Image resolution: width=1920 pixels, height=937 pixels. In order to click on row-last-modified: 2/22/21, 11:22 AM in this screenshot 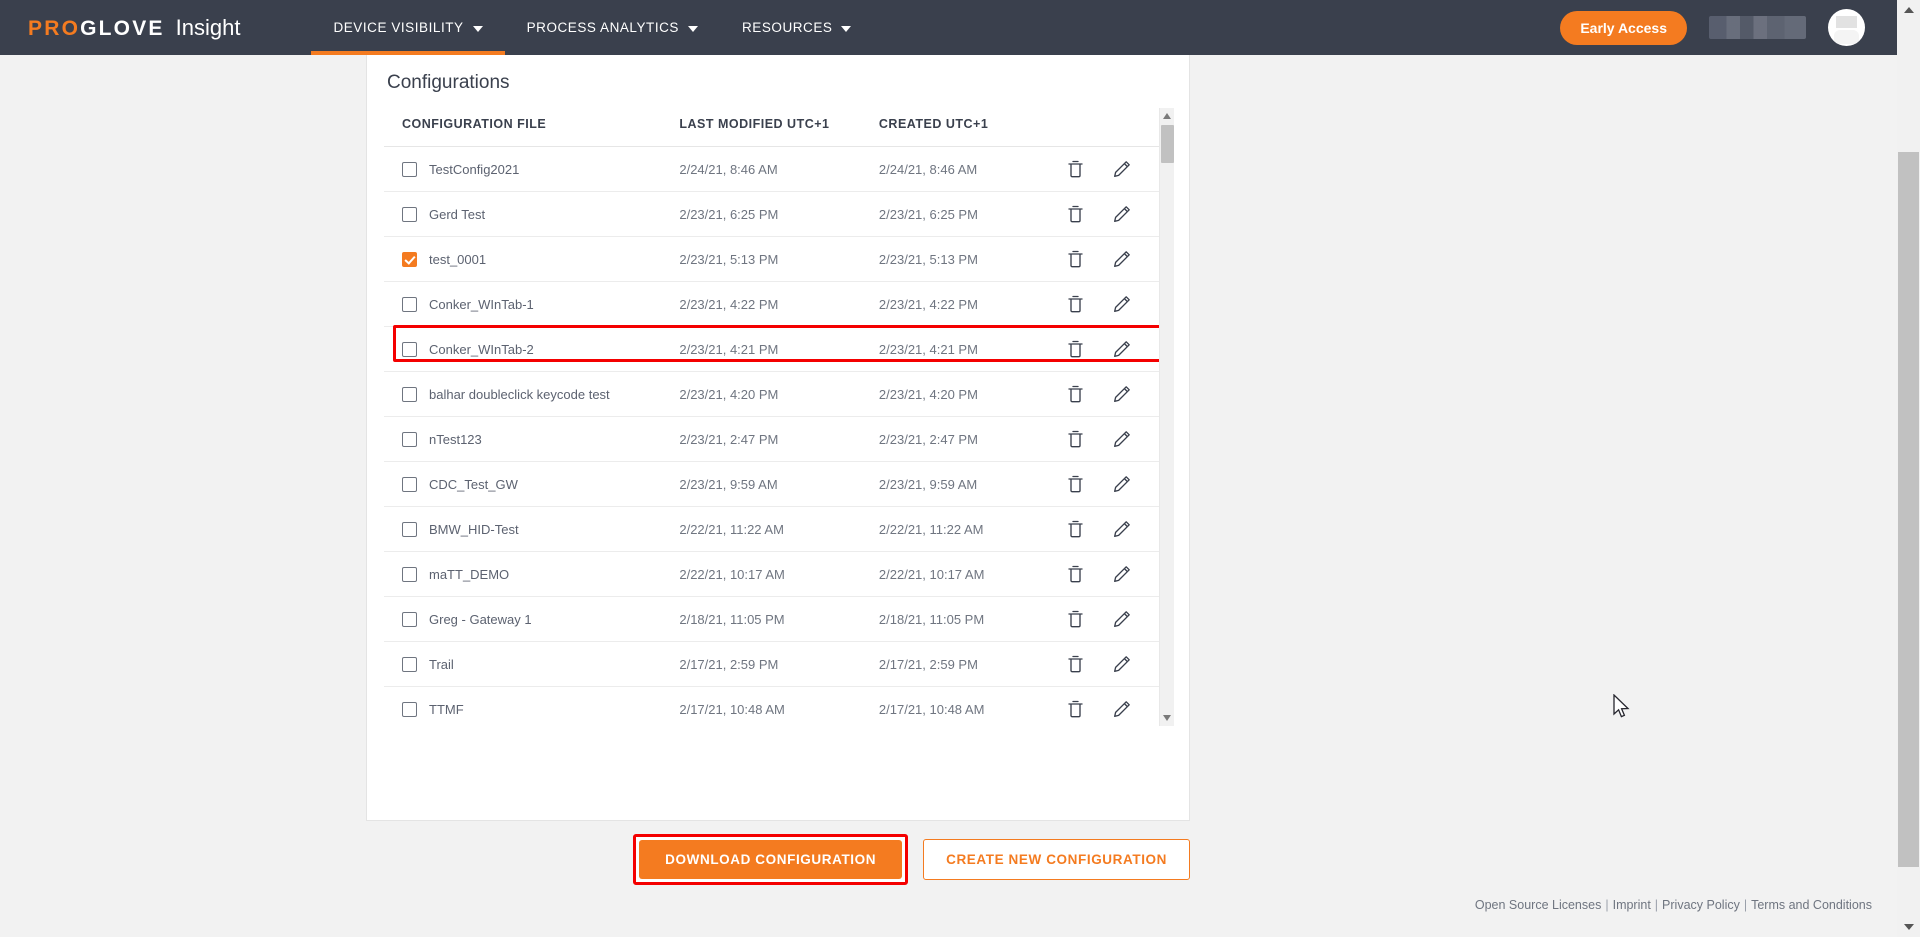, I will do `click(779, 529)`.